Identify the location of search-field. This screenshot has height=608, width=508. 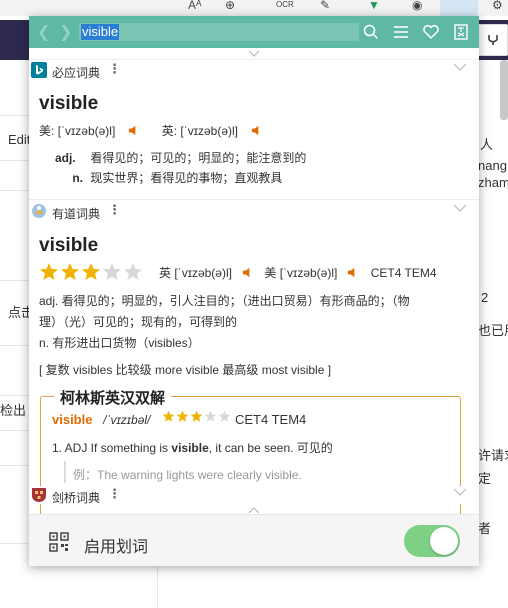
(219, 32).